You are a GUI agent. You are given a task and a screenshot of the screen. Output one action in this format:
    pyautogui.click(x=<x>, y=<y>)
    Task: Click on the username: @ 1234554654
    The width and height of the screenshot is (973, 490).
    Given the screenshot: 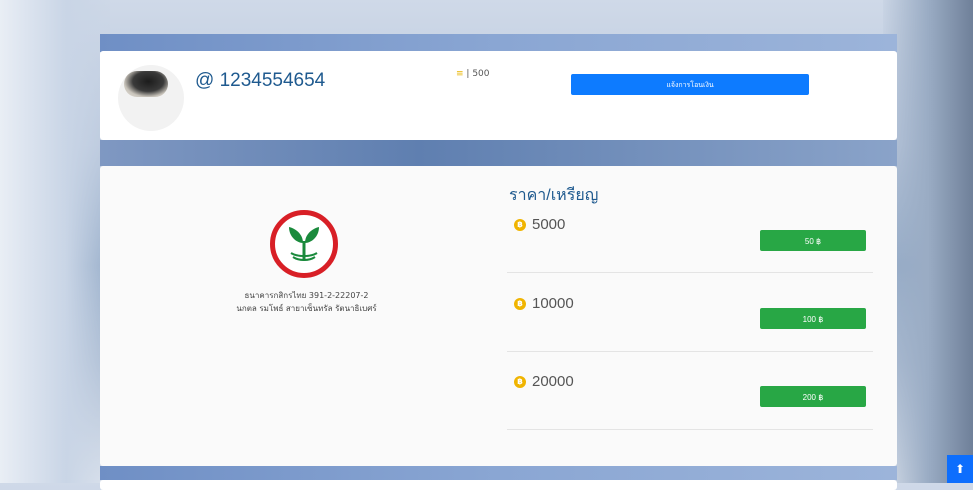 What is the action you would take?
    pyautogui.click(x=260, y=80)
    